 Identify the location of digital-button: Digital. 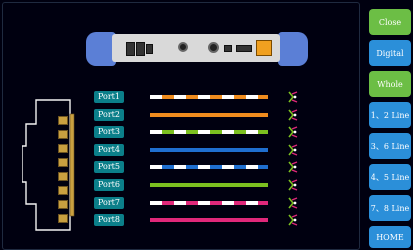
(390, 53).